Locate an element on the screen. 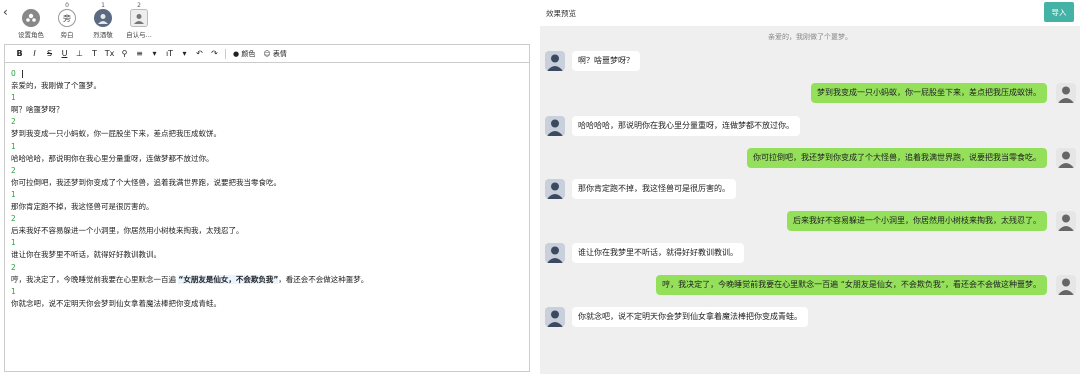 Image resolution: width=1080 pixels, height=374 pixels. align-dropdown-icon: ▾ is located at coordinates (154, 53).